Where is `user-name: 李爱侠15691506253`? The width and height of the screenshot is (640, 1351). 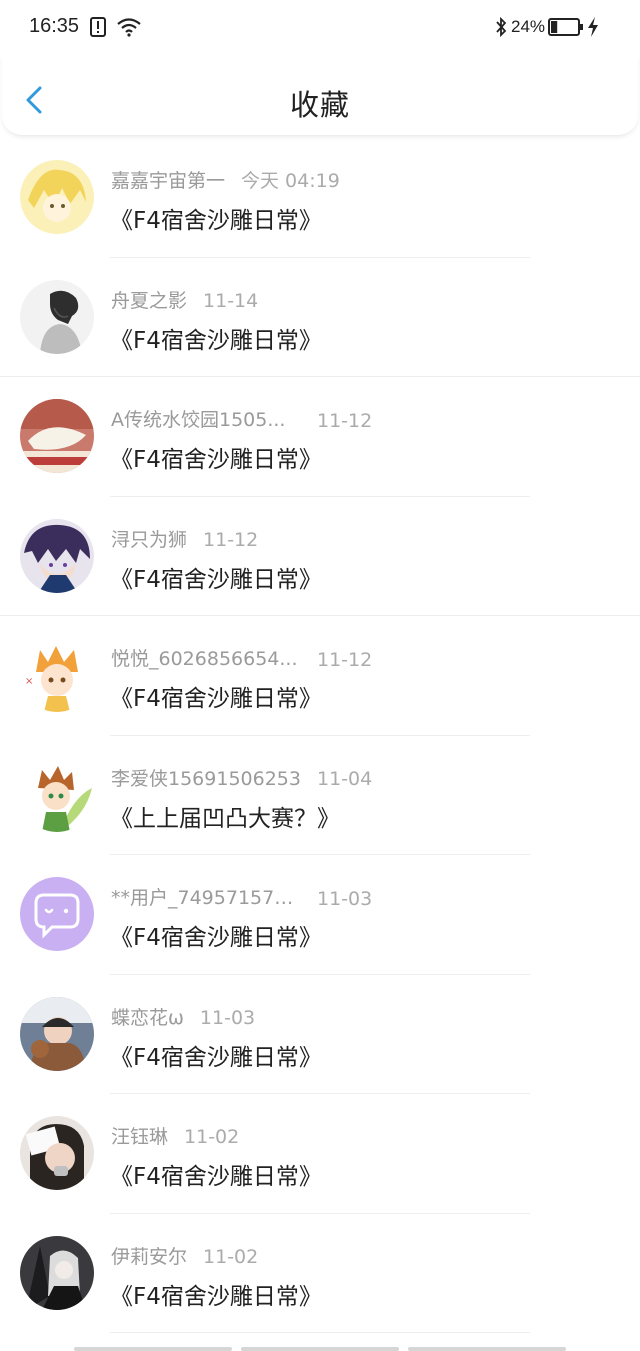 user-name: 李爱侠15691506253 is located at coordinates (206, 777).